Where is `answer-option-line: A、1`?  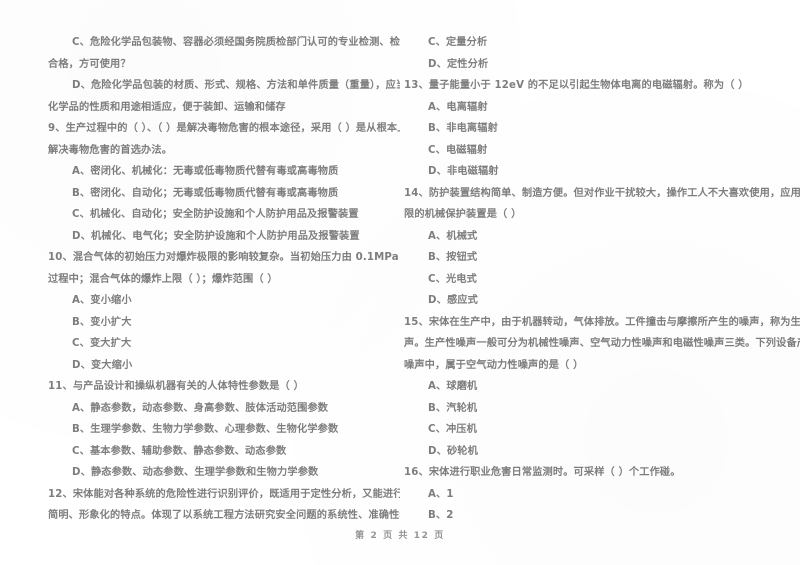
answer-option-line: A、1 is located at coordinates (441, 494).